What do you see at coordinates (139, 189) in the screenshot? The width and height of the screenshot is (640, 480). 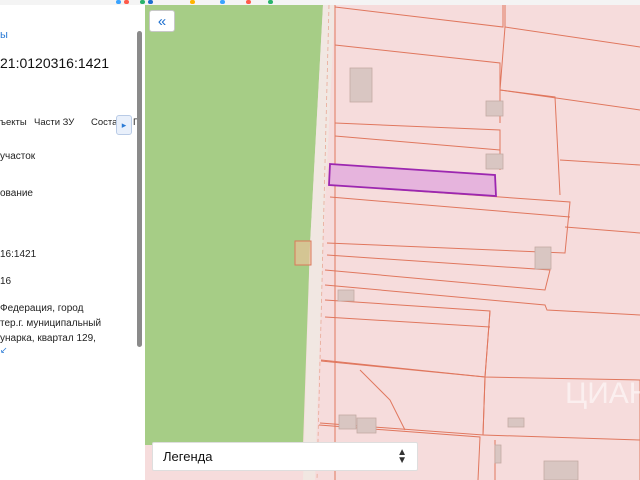 I see `panel-scrollbar` at bounding box center [139, 189].